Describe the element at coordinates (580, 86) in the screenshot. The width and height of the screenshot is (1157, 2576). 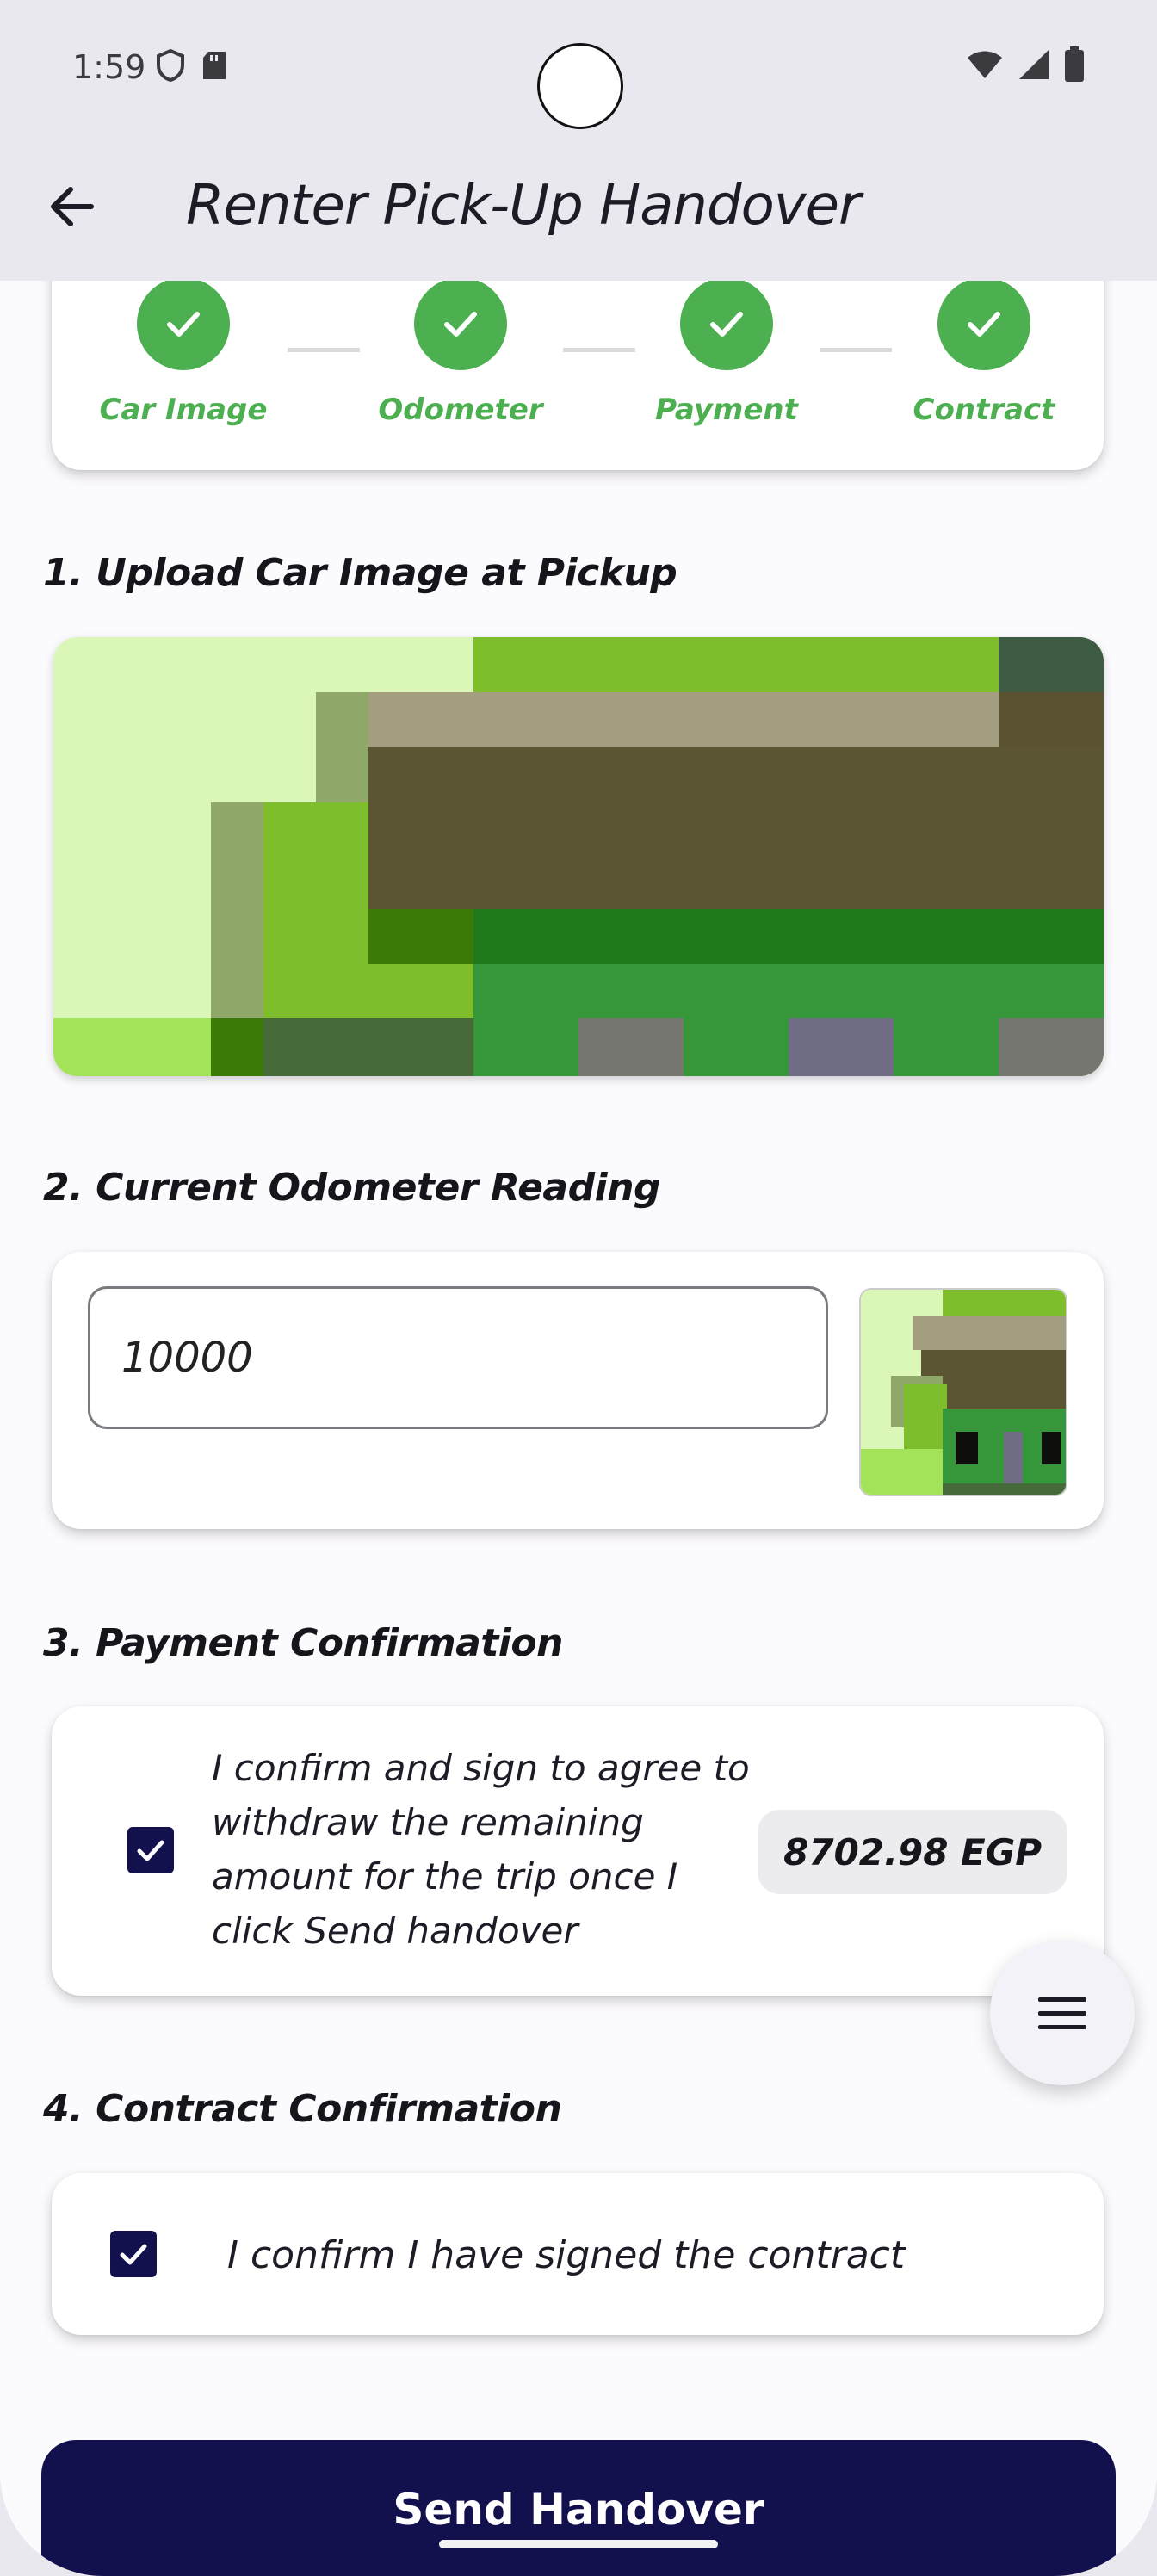
I see `front-camera` at that location.